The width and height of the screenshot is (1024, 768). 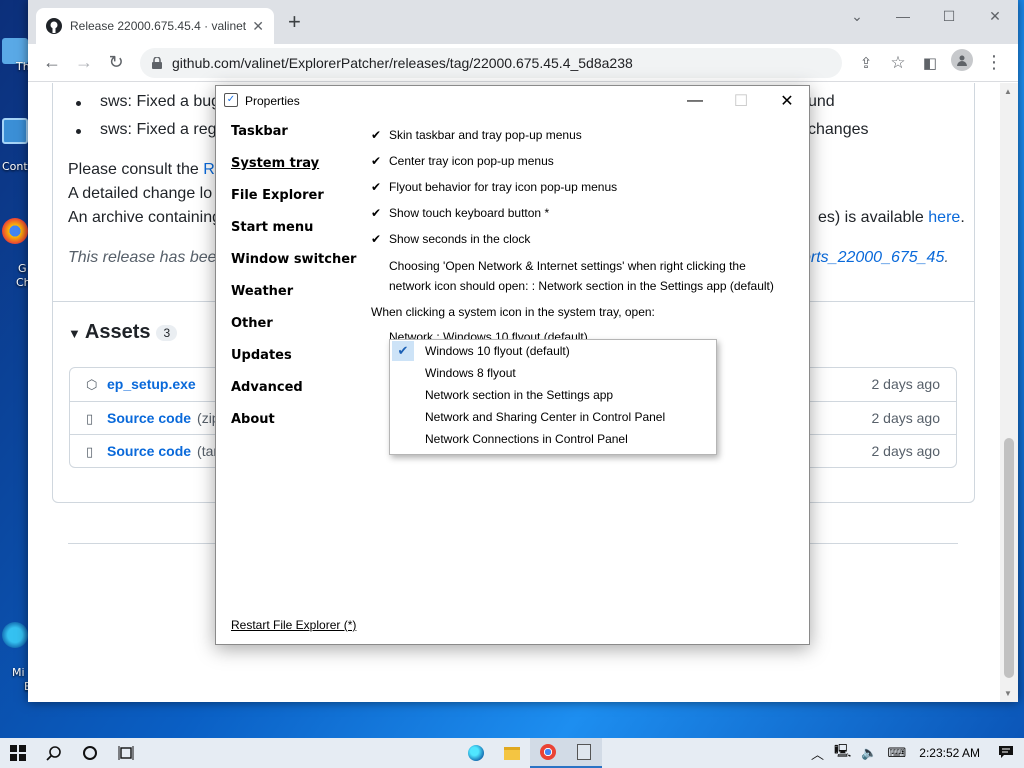 What do you see at coordinates (90, 753) in the screenshot?
I see `cortana-icon` at bounding box center [90, 753].